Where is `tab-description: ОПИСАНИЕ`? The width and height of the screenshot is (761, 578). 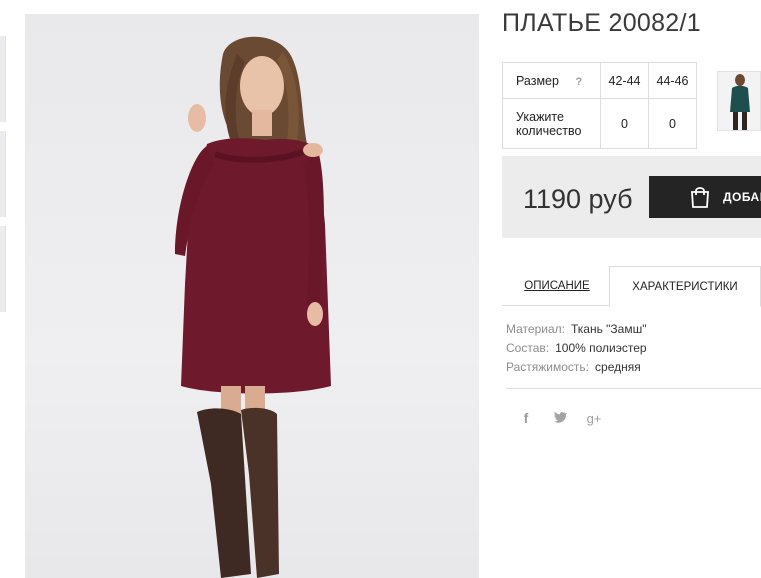
tab-description: ОПИСАНИЕ is located at coordinates (557, 286).